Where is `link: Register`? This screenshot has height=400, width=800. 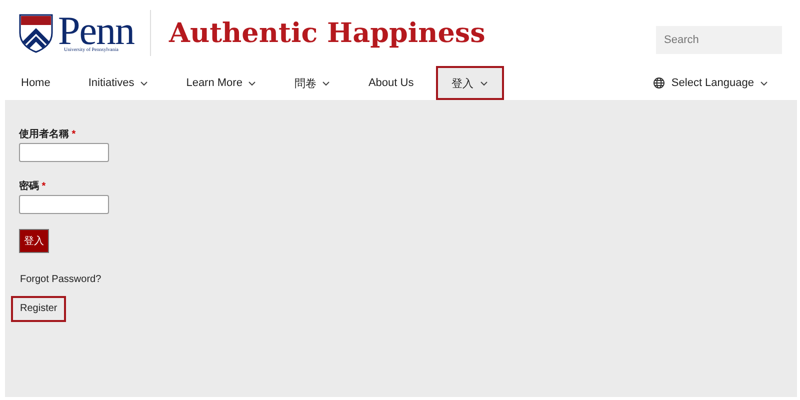
link: Register is located at coordinates (38, 309).